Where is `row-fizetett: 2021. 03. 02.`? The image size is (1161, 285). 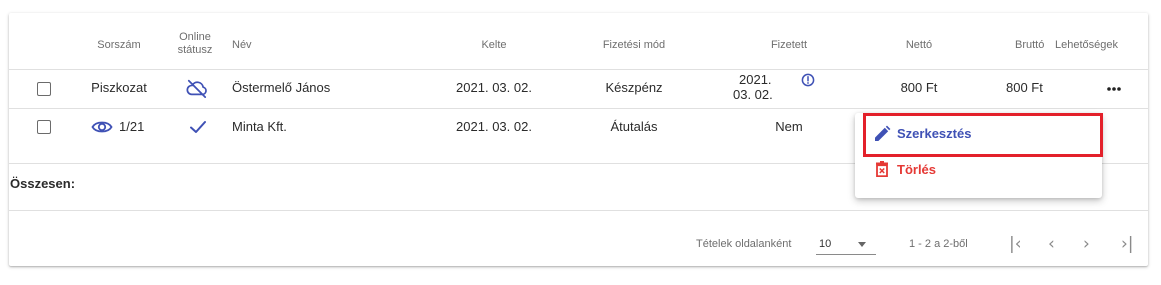 row-fizetett: 2021. 03. 02. is located at coordinates (763, 87).